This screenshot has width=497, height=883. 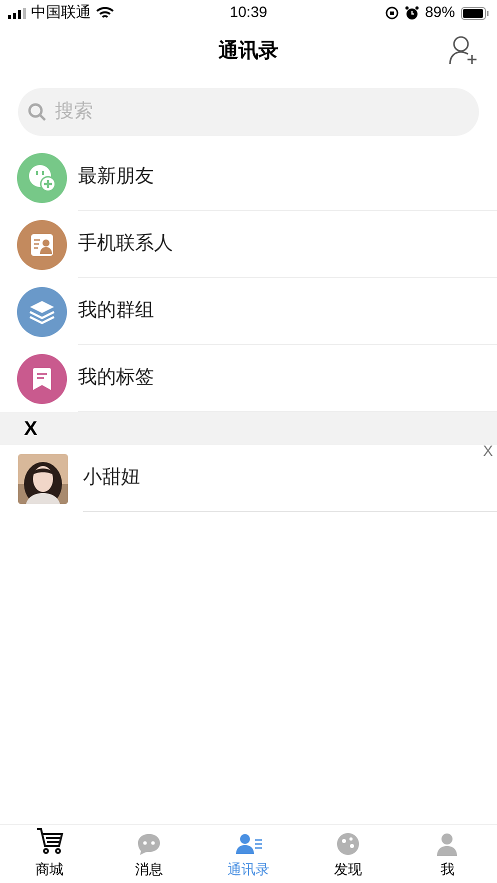 I want to click on page-title: 通讯录, so click(x=248, y=51).